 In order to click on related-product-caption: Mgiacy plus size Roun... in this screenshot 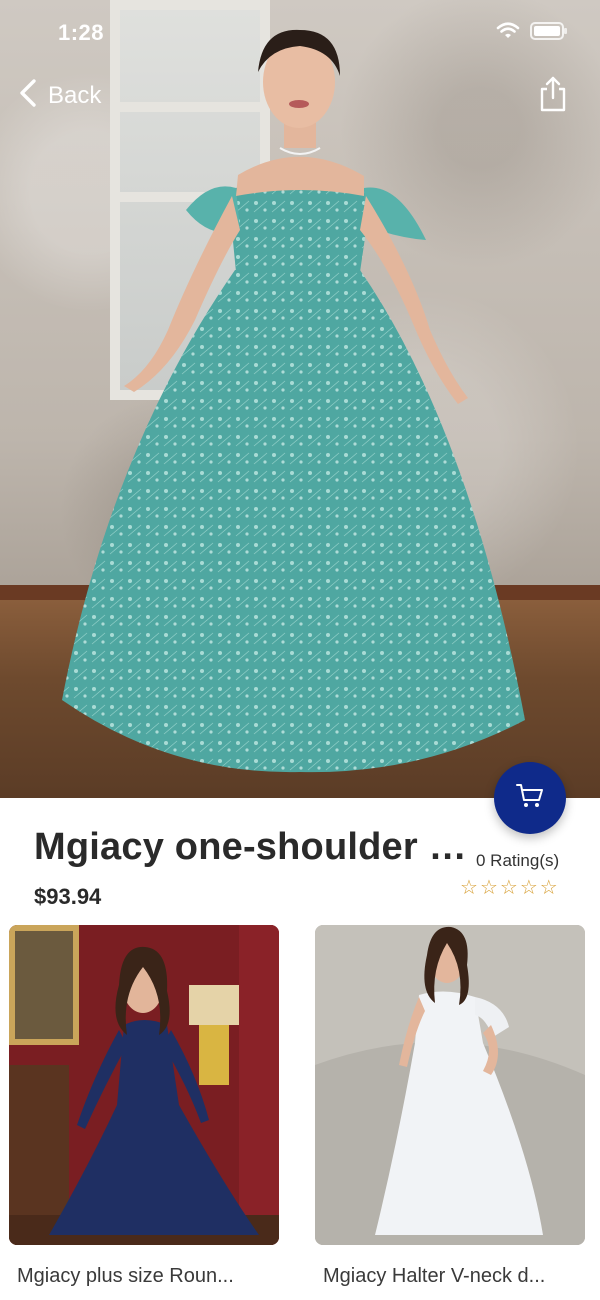, I will do `click(125, 1276)`.